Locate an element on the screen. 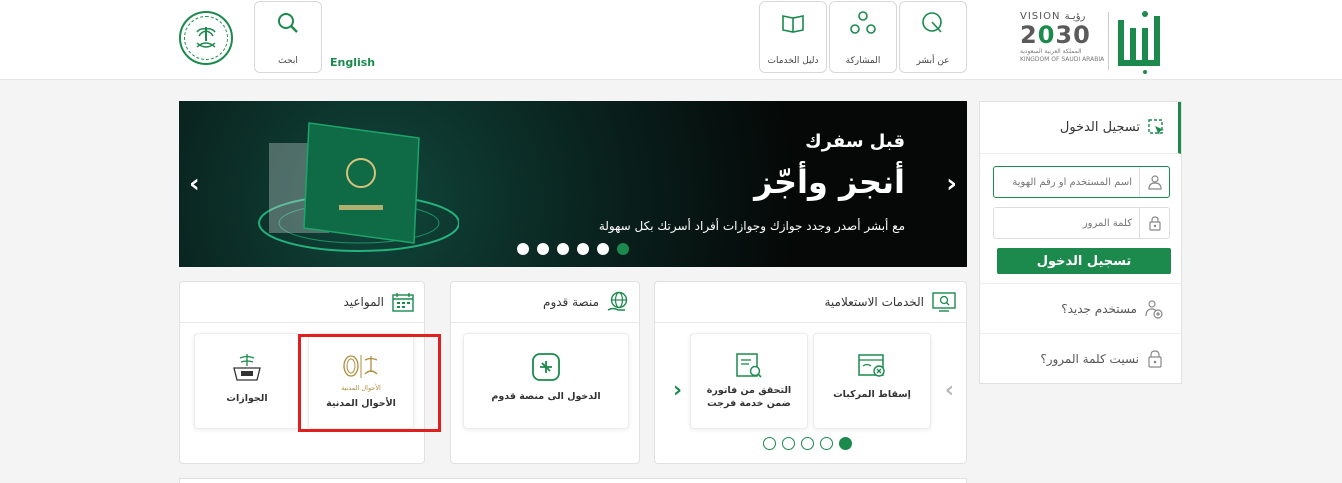 The height and width of the screenshot is (483, 1342). monitor-search-icon is located at coordinates (944, 302).